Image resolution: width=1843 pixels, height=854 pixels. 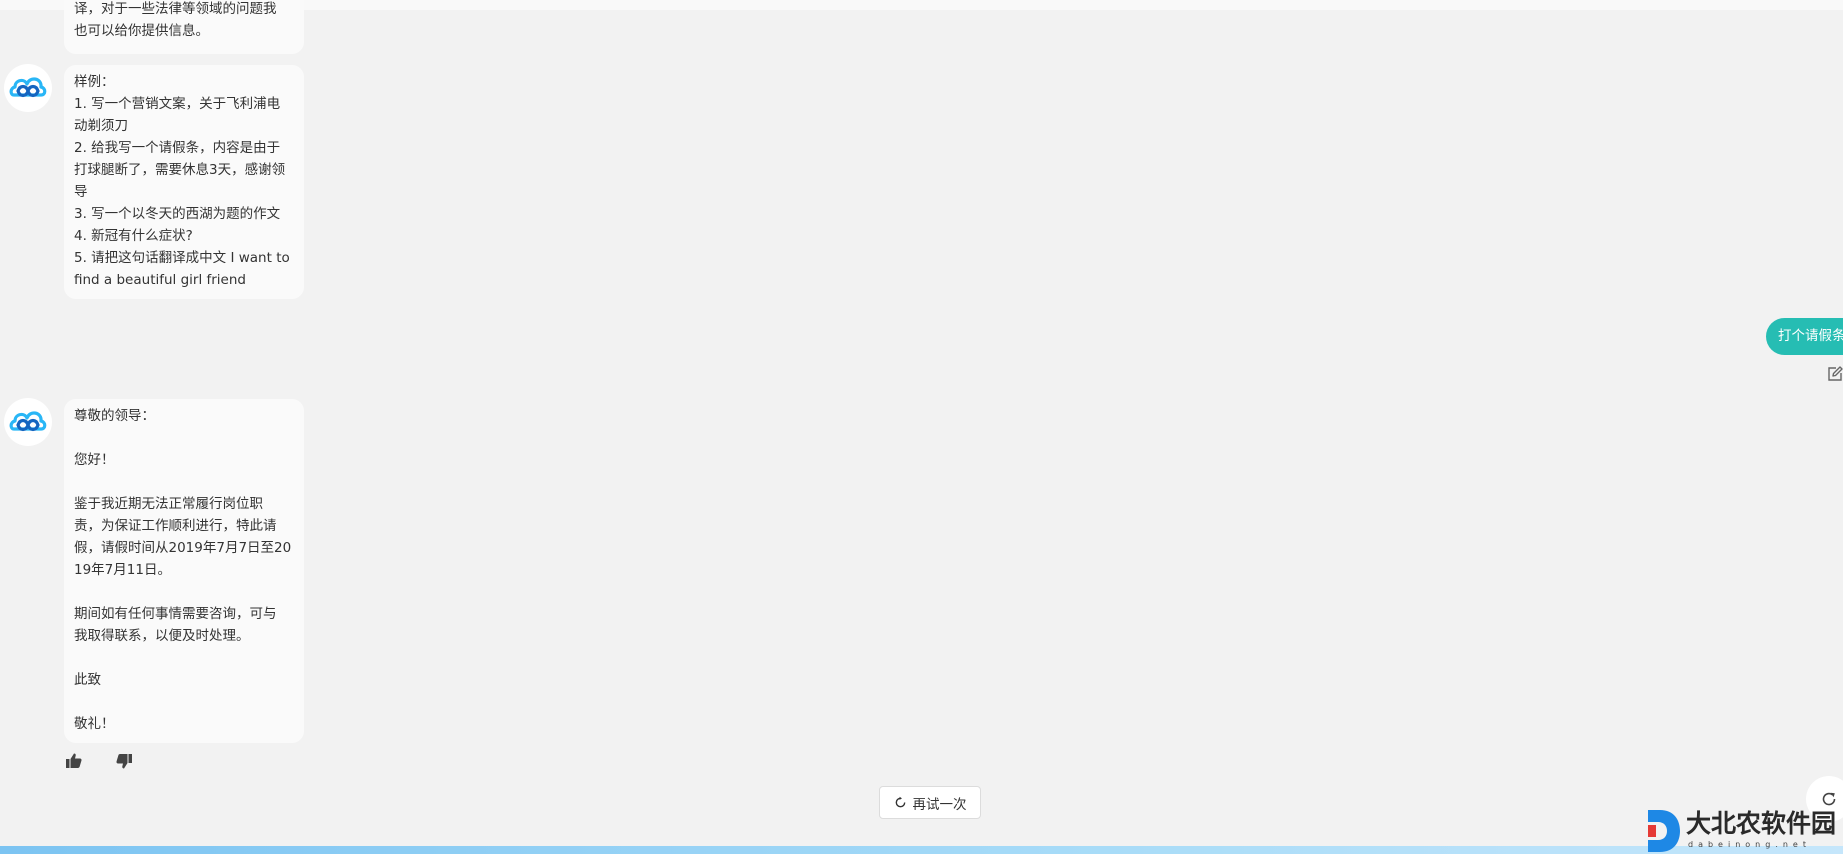 I want to click on edit-message-button, so click(x=1835, y=374).